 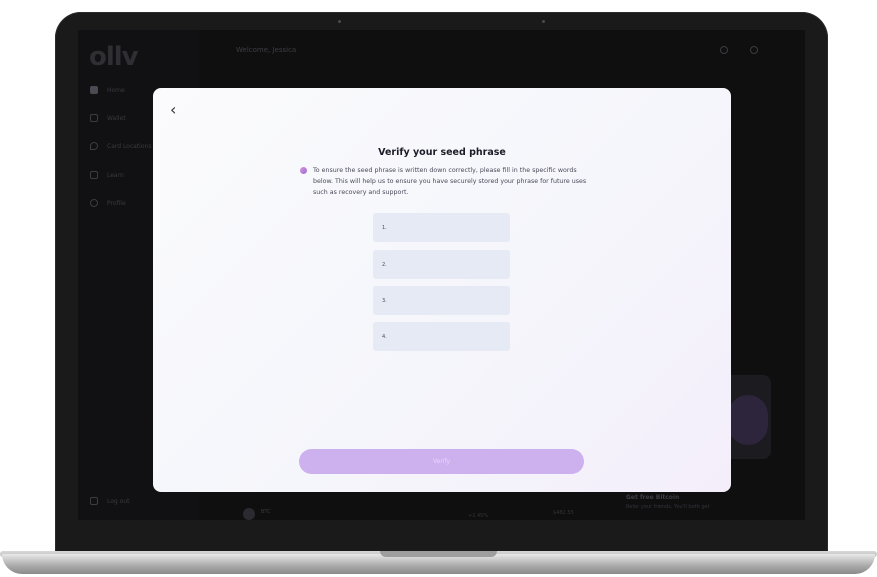 What do you see at coordinates (266, 50) in the screenshot?
I see `welcome-text: Welcome, Jessica` at bounding box center [266, 50].